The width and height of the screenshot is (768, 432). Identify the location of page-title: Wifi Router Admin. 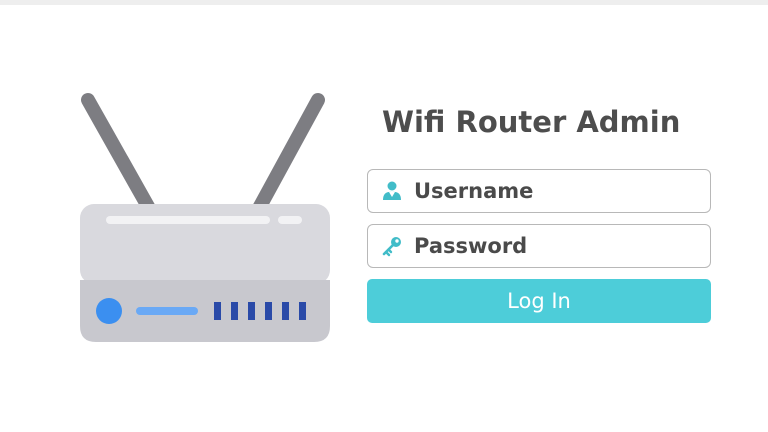
(531, 122).